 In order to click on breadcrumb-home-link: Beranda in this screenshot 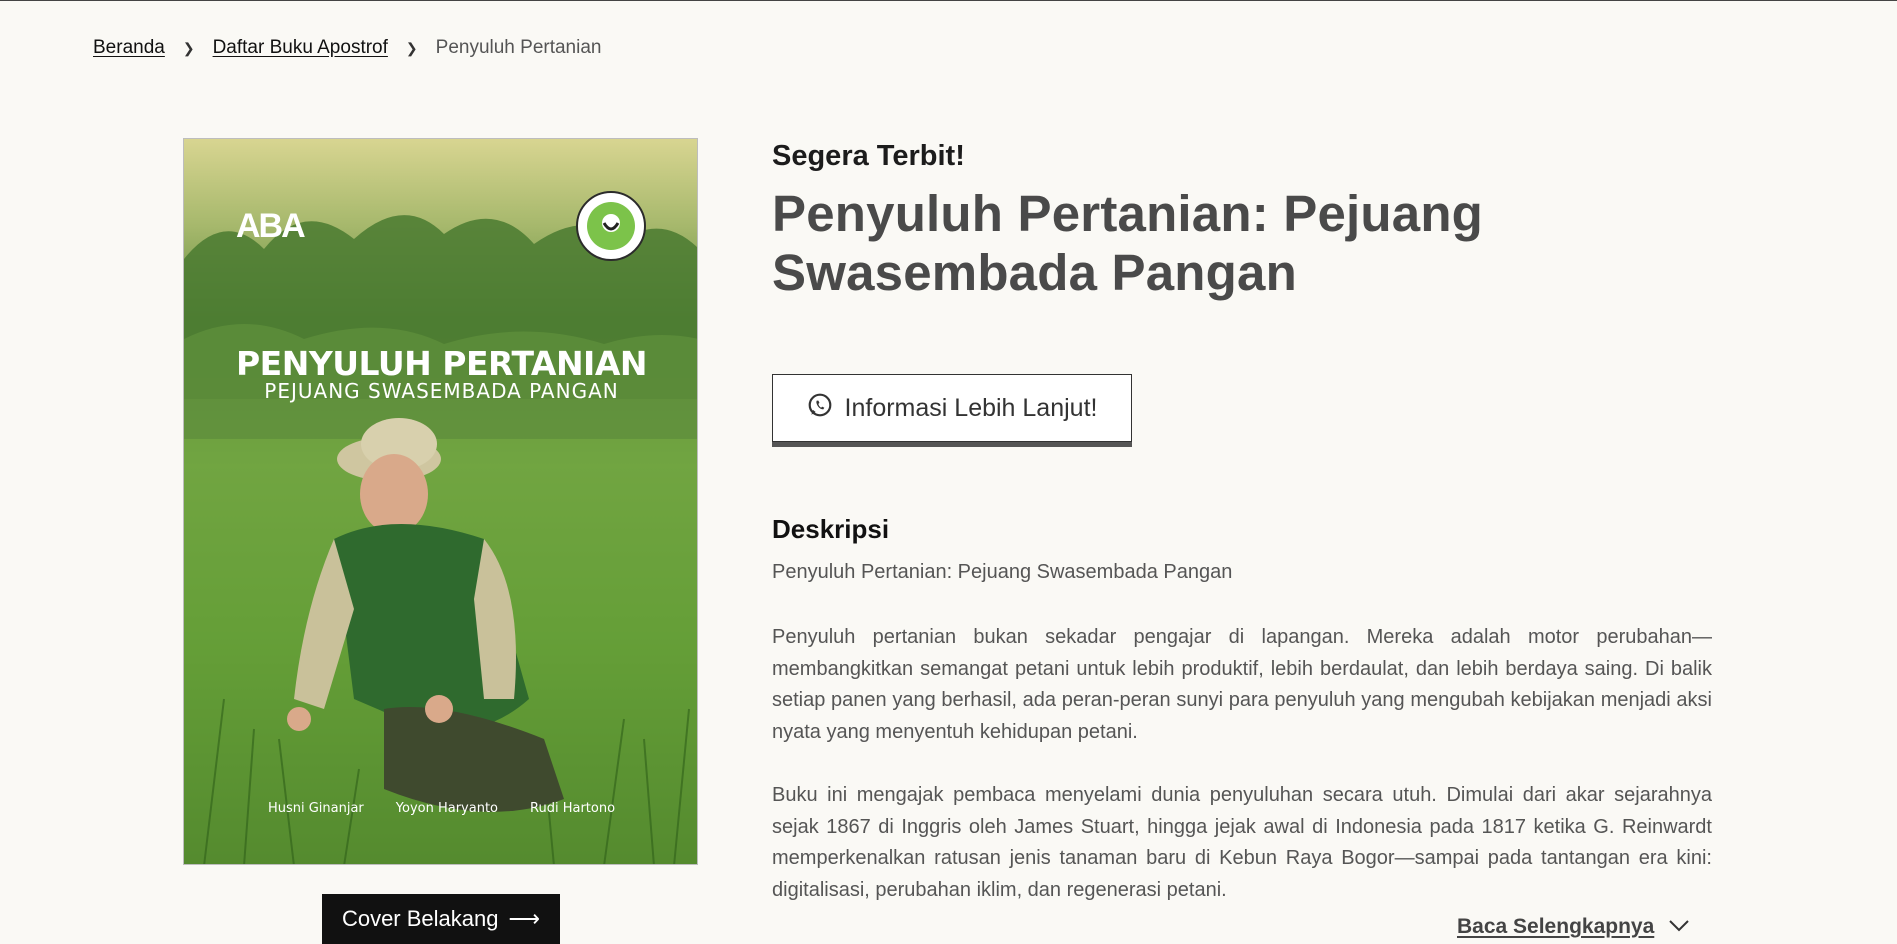, I will do `click(129, 48)`.